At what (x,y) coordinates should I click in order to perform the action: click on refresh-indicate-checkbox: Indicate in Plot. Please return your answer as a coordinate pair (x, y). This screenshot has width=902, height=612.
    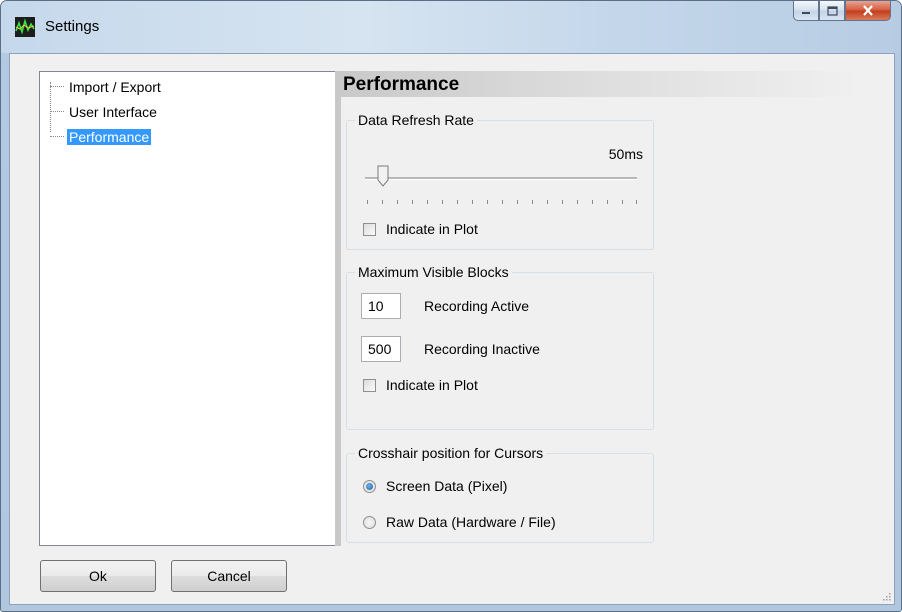
    Looking at the image, I should click on (420, 229).